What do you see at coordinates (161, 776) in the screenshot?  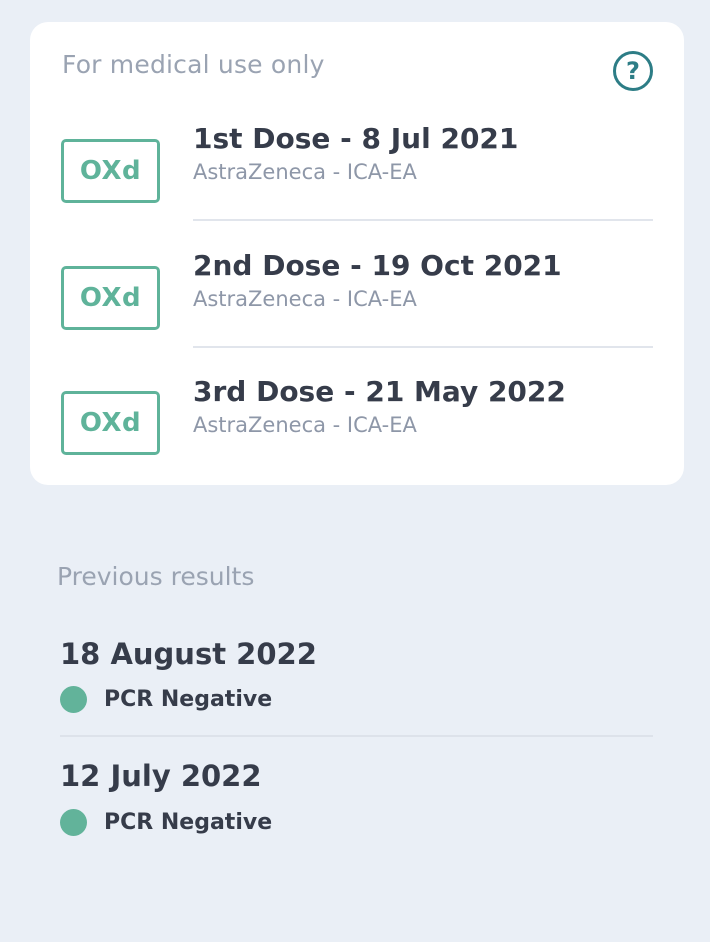 I see `result-date: 12 July 2022` at bounding box center [161, 776].